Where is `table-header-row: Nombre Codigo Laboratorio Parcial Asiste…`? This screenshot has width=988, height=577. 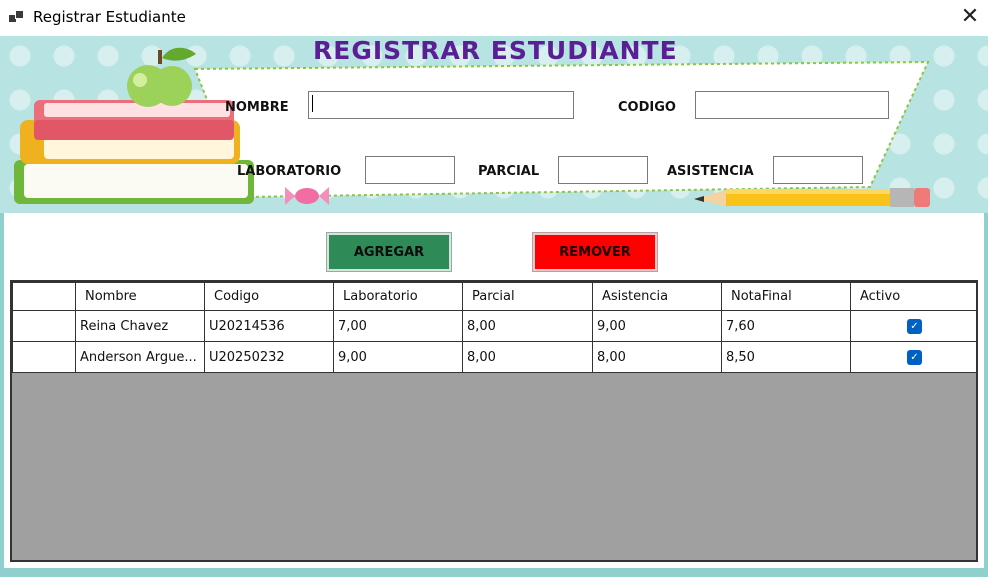 table-header-row: Nombre Codigo Laboratorio Parcial Asiste… is located at coordinates (494, 296).